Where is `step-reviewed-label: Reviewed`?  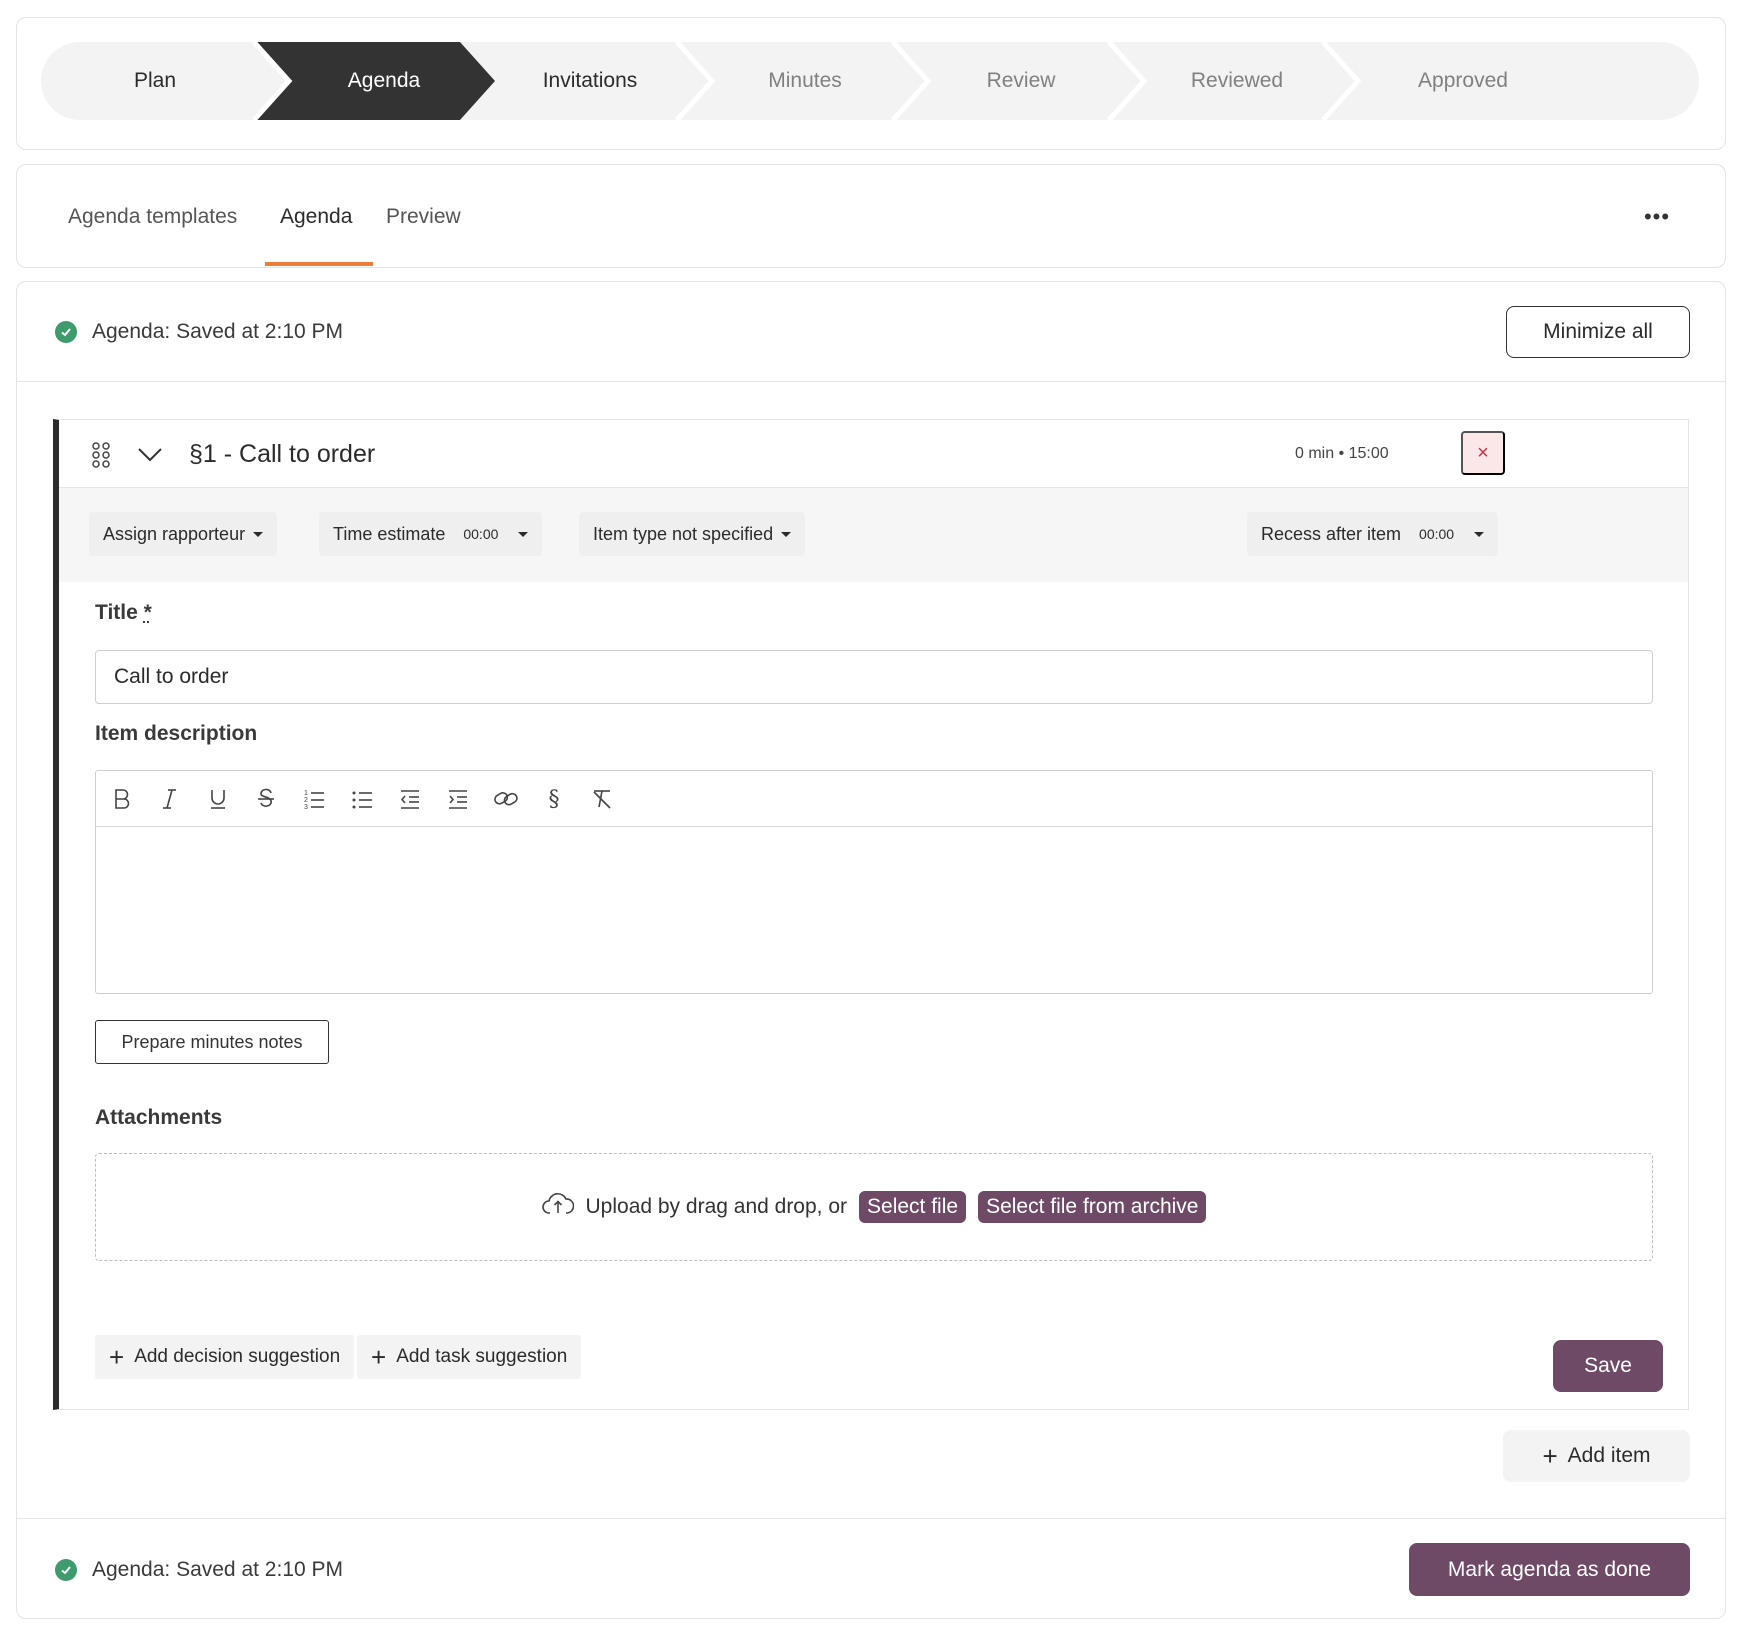 step-reviewed-label: Reviewed is located at coordinates (1237, 80).